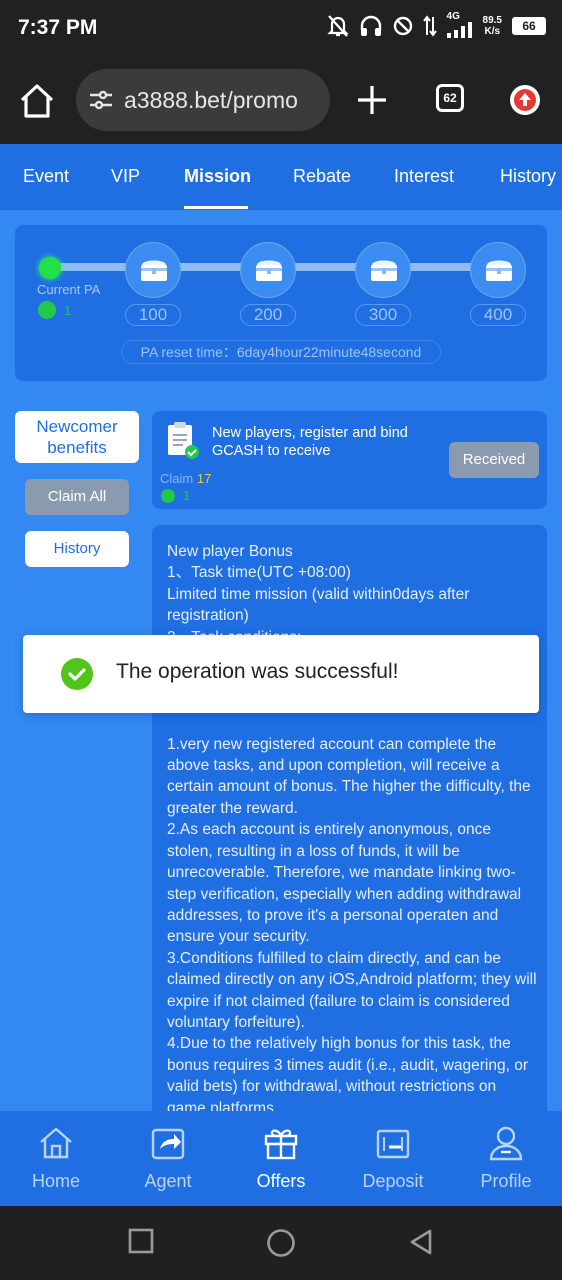 The image size is (562, 1280). Describe the element at coordinates (68, 310) in the screenshot. I see `pa-current-count: 1` at that location.